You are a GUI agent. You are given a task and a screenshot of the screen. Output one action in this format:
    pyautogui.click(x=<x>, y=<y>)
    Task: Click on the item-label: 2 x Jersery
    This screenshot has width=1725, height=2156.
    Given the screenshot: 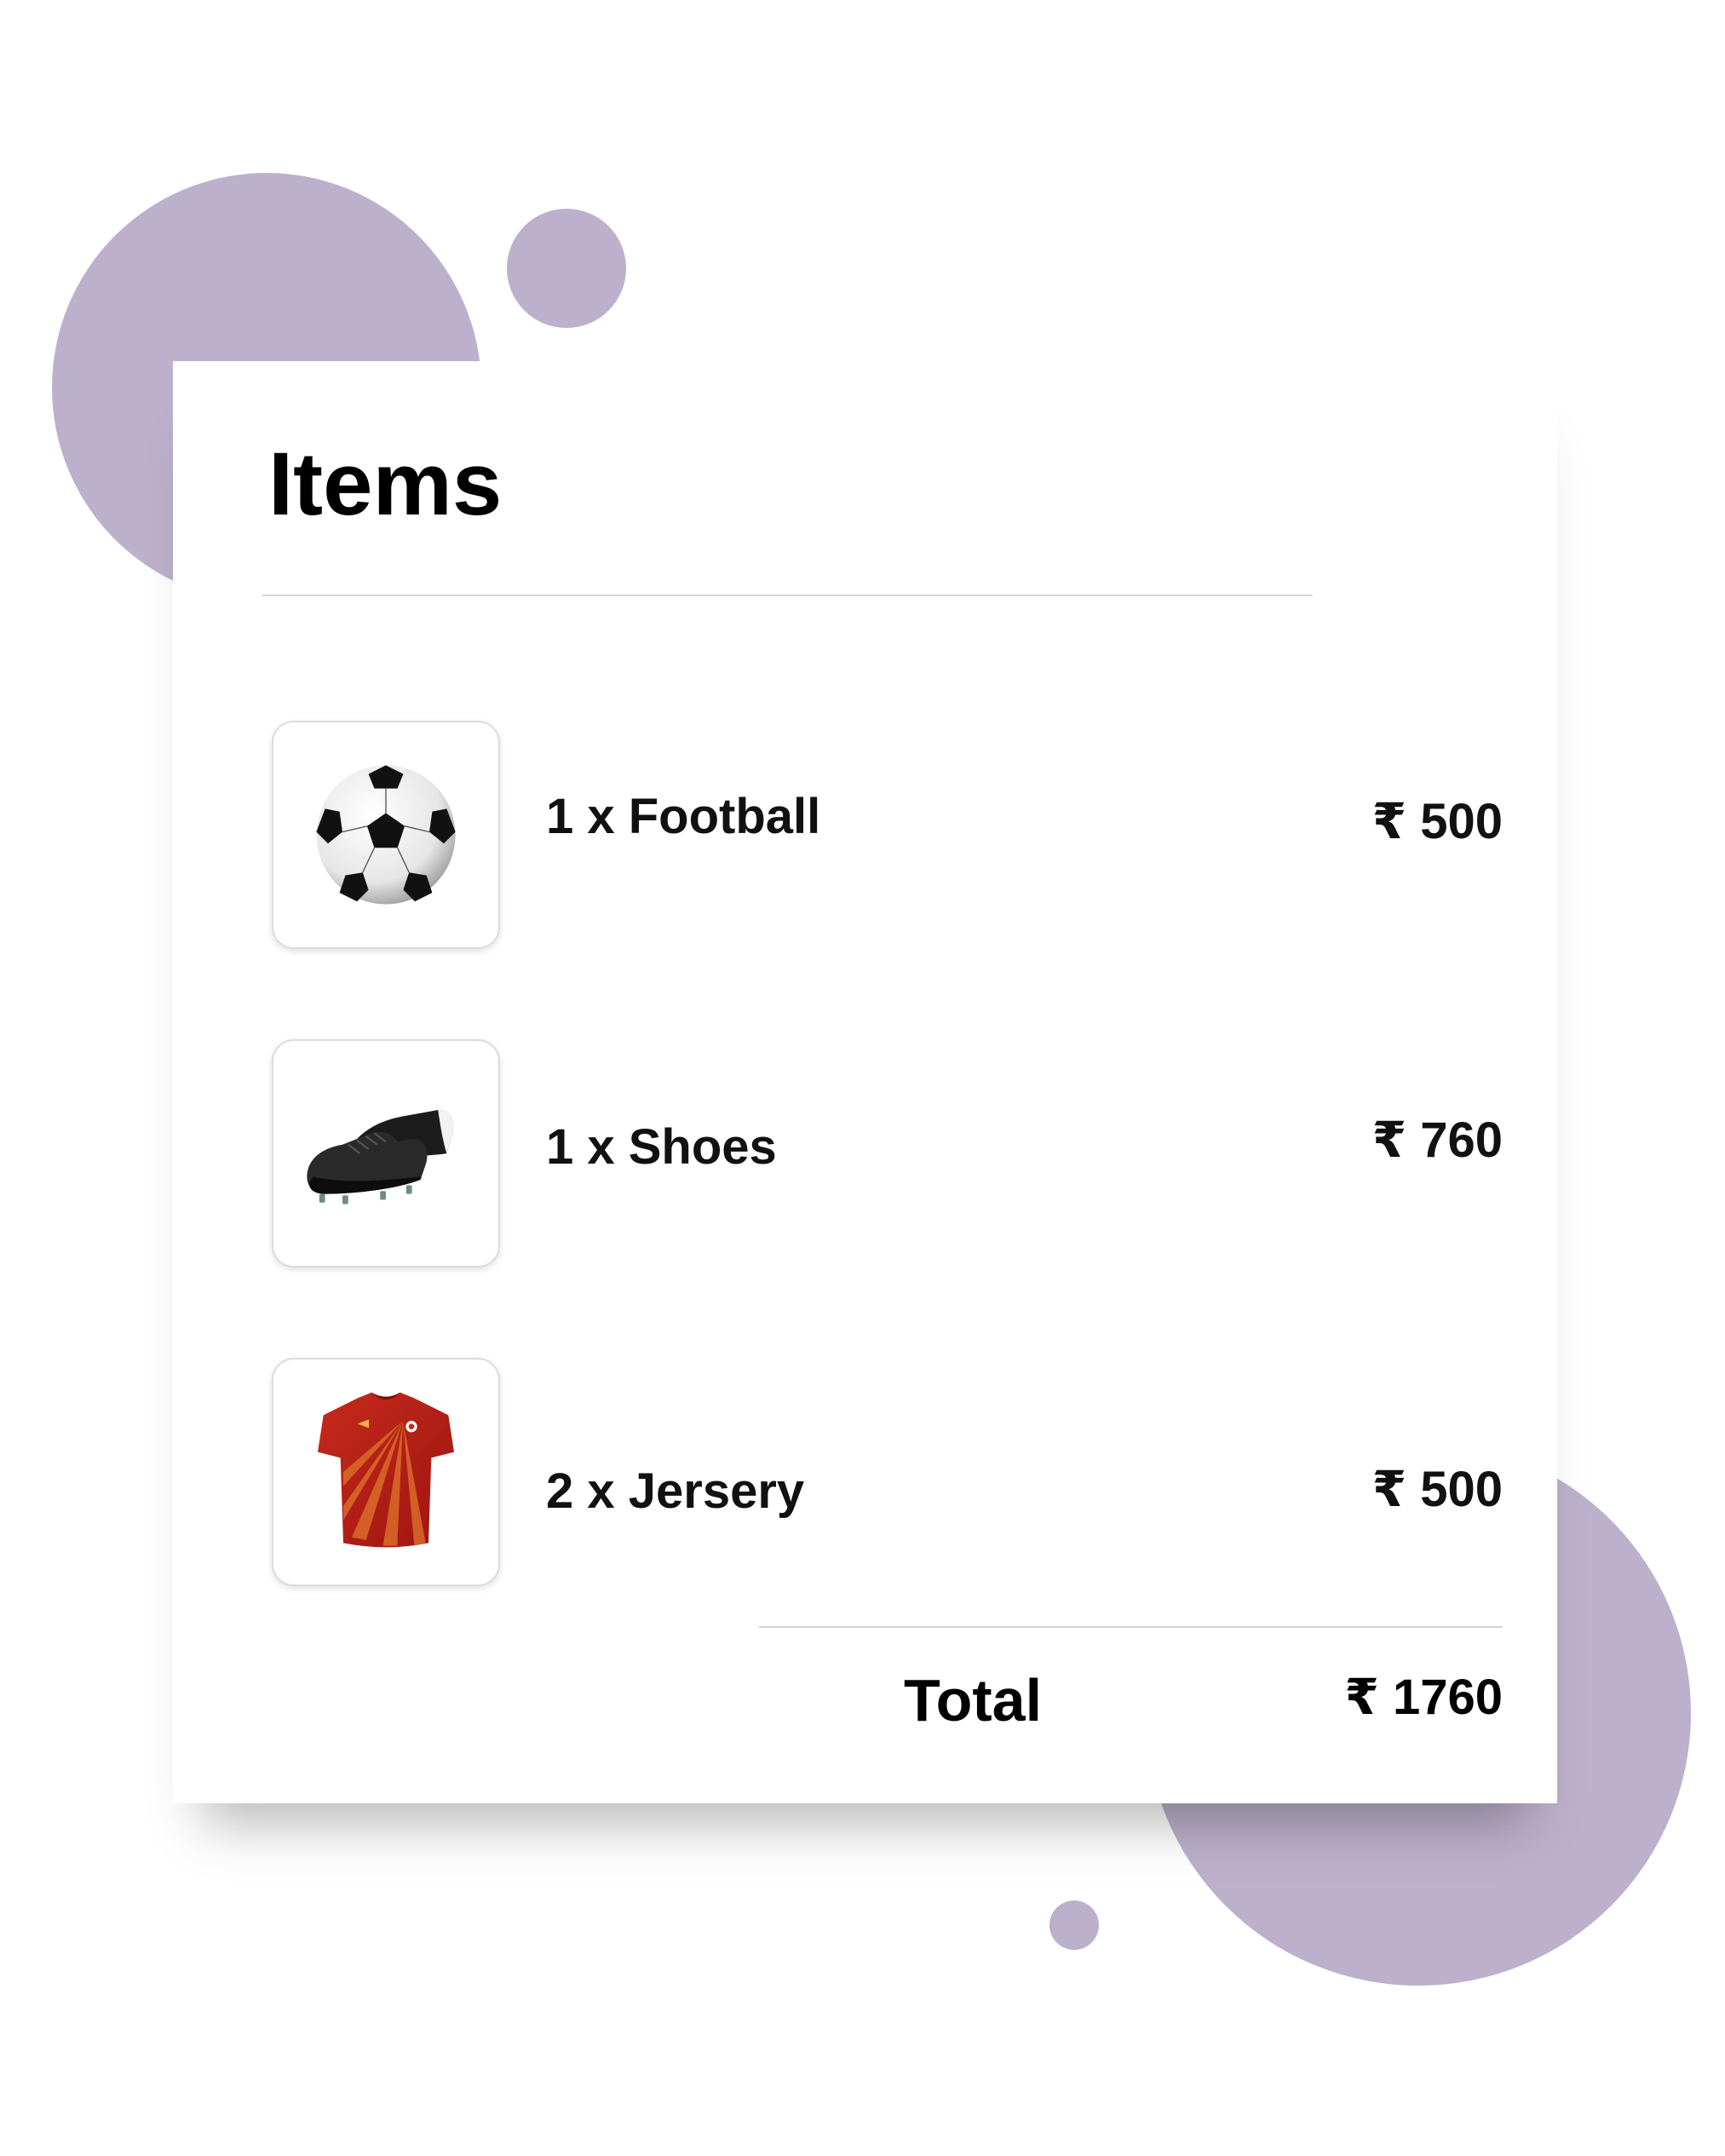 What is the action you would take?
    pyautogui.click(x=675, y=1491)
    